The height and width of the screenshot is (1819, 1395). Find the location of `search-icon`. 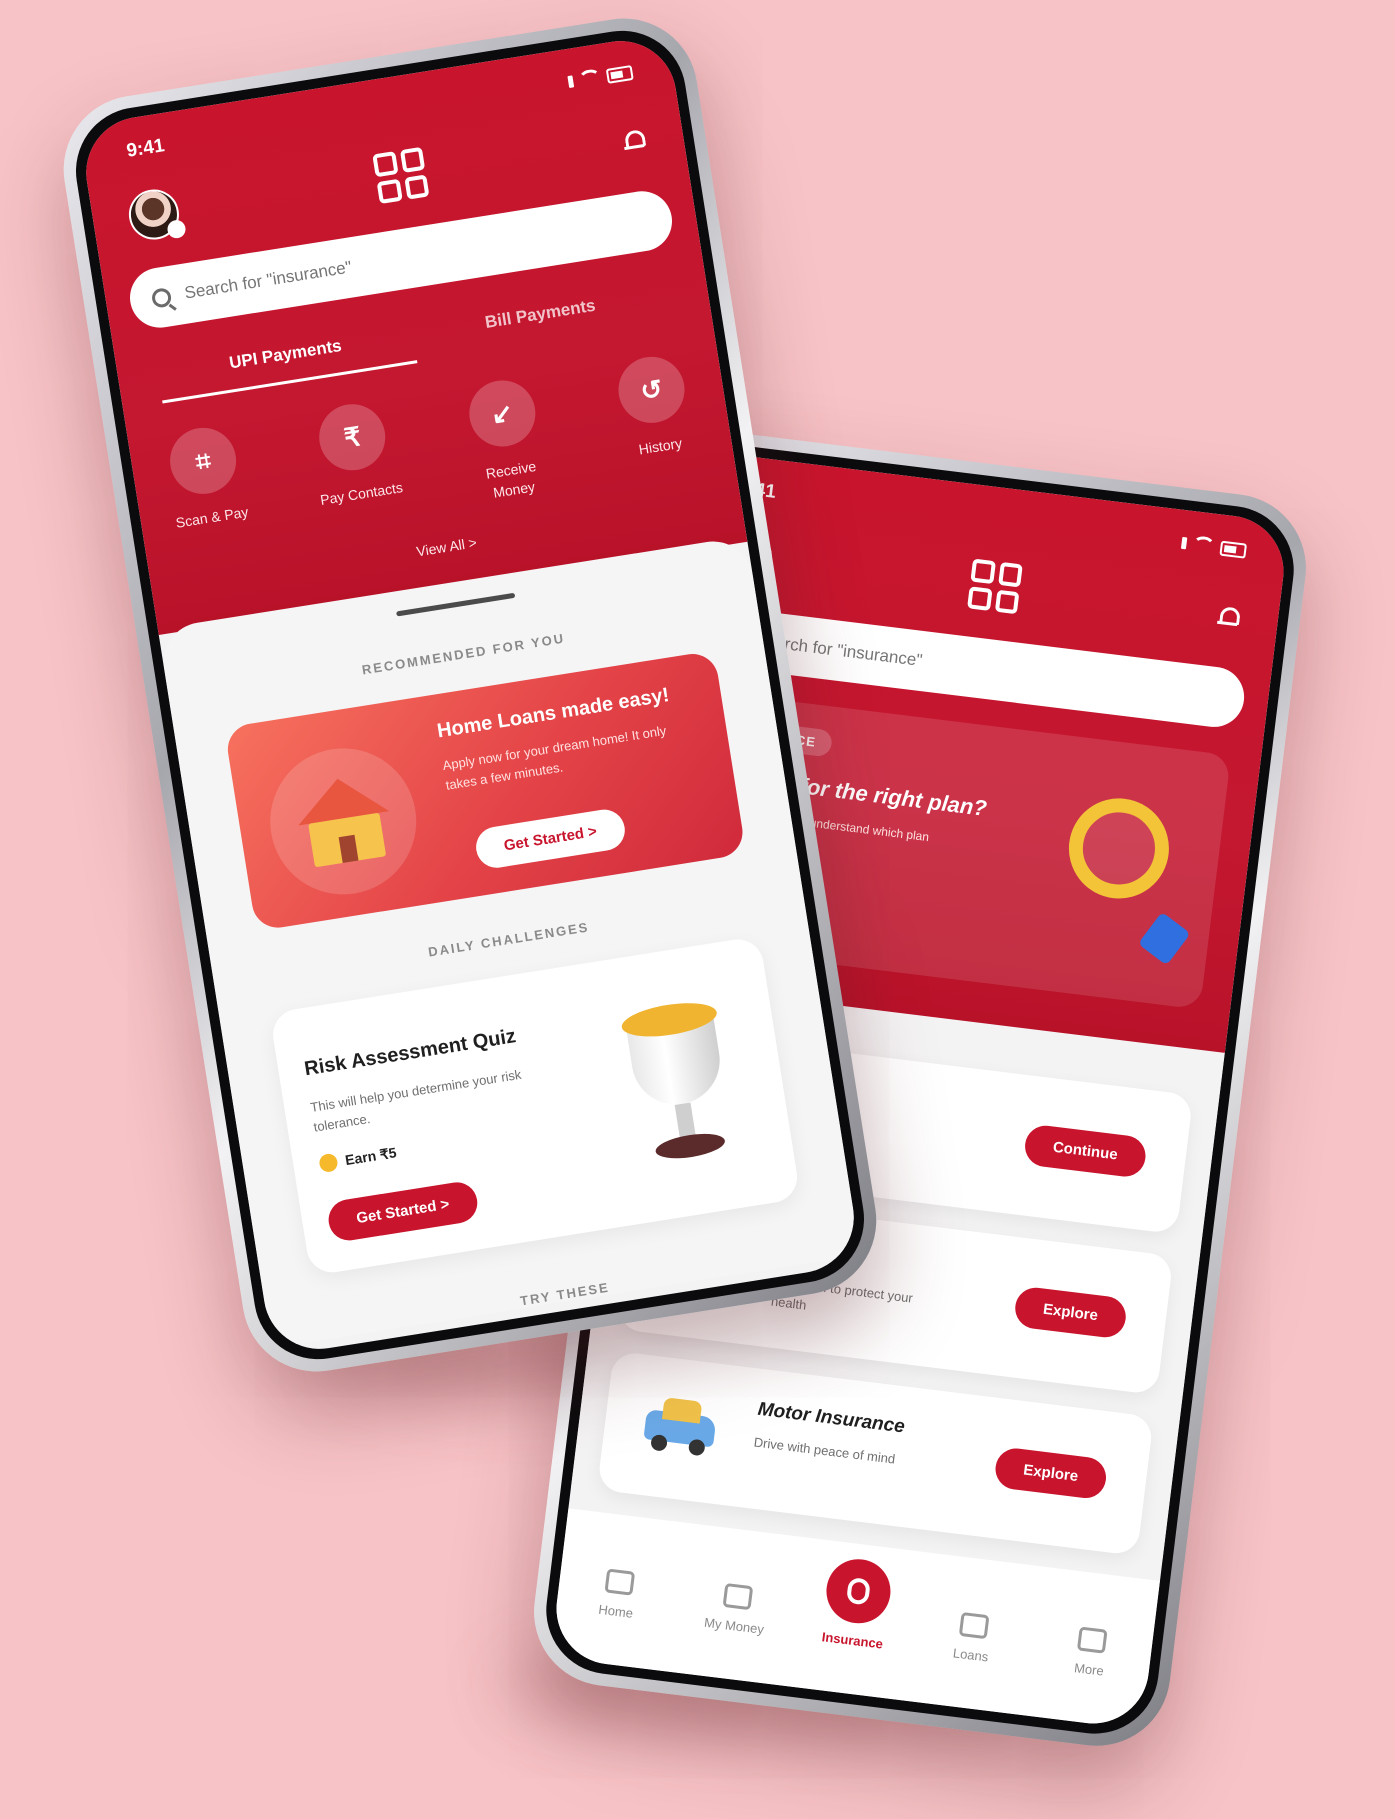

search-icon is located at coordinates (161, 297).